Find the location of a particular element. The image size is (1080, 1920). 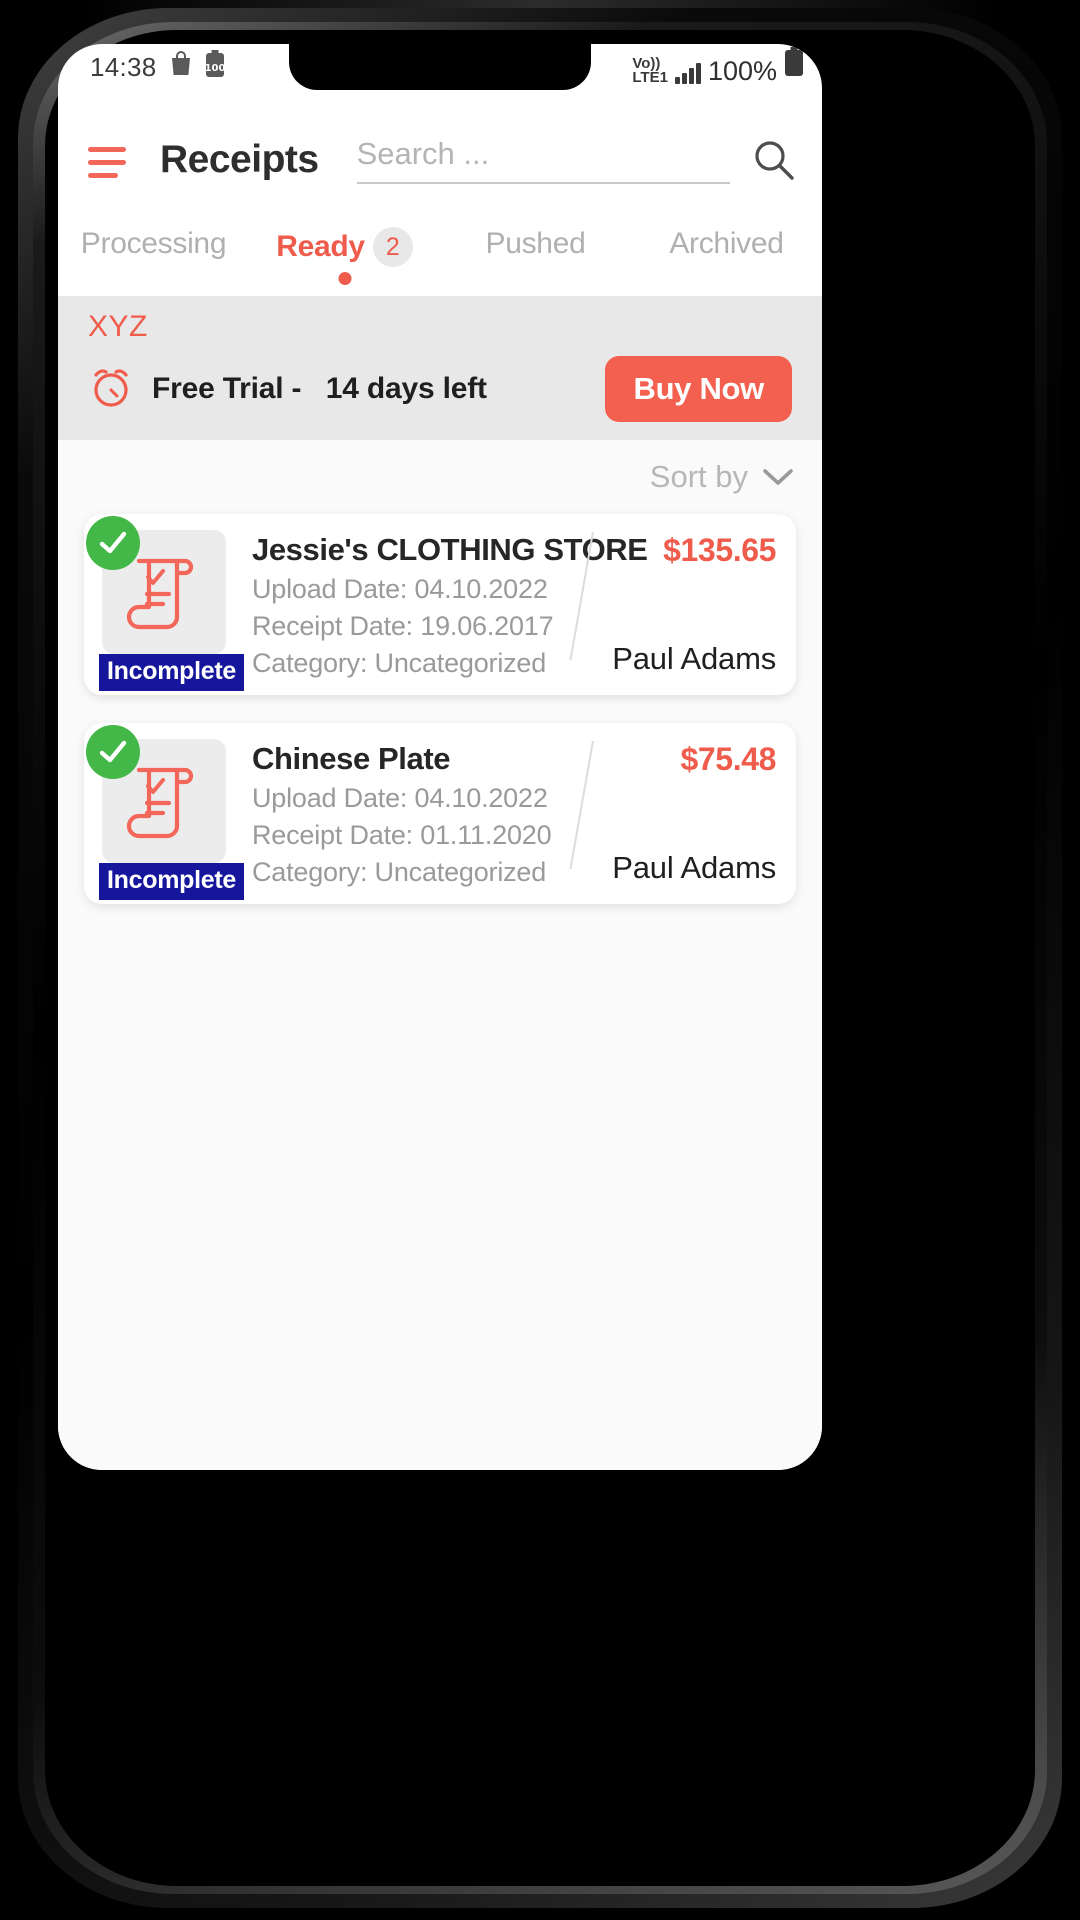

tab-label: Archived is located at coordinates (726, 243).